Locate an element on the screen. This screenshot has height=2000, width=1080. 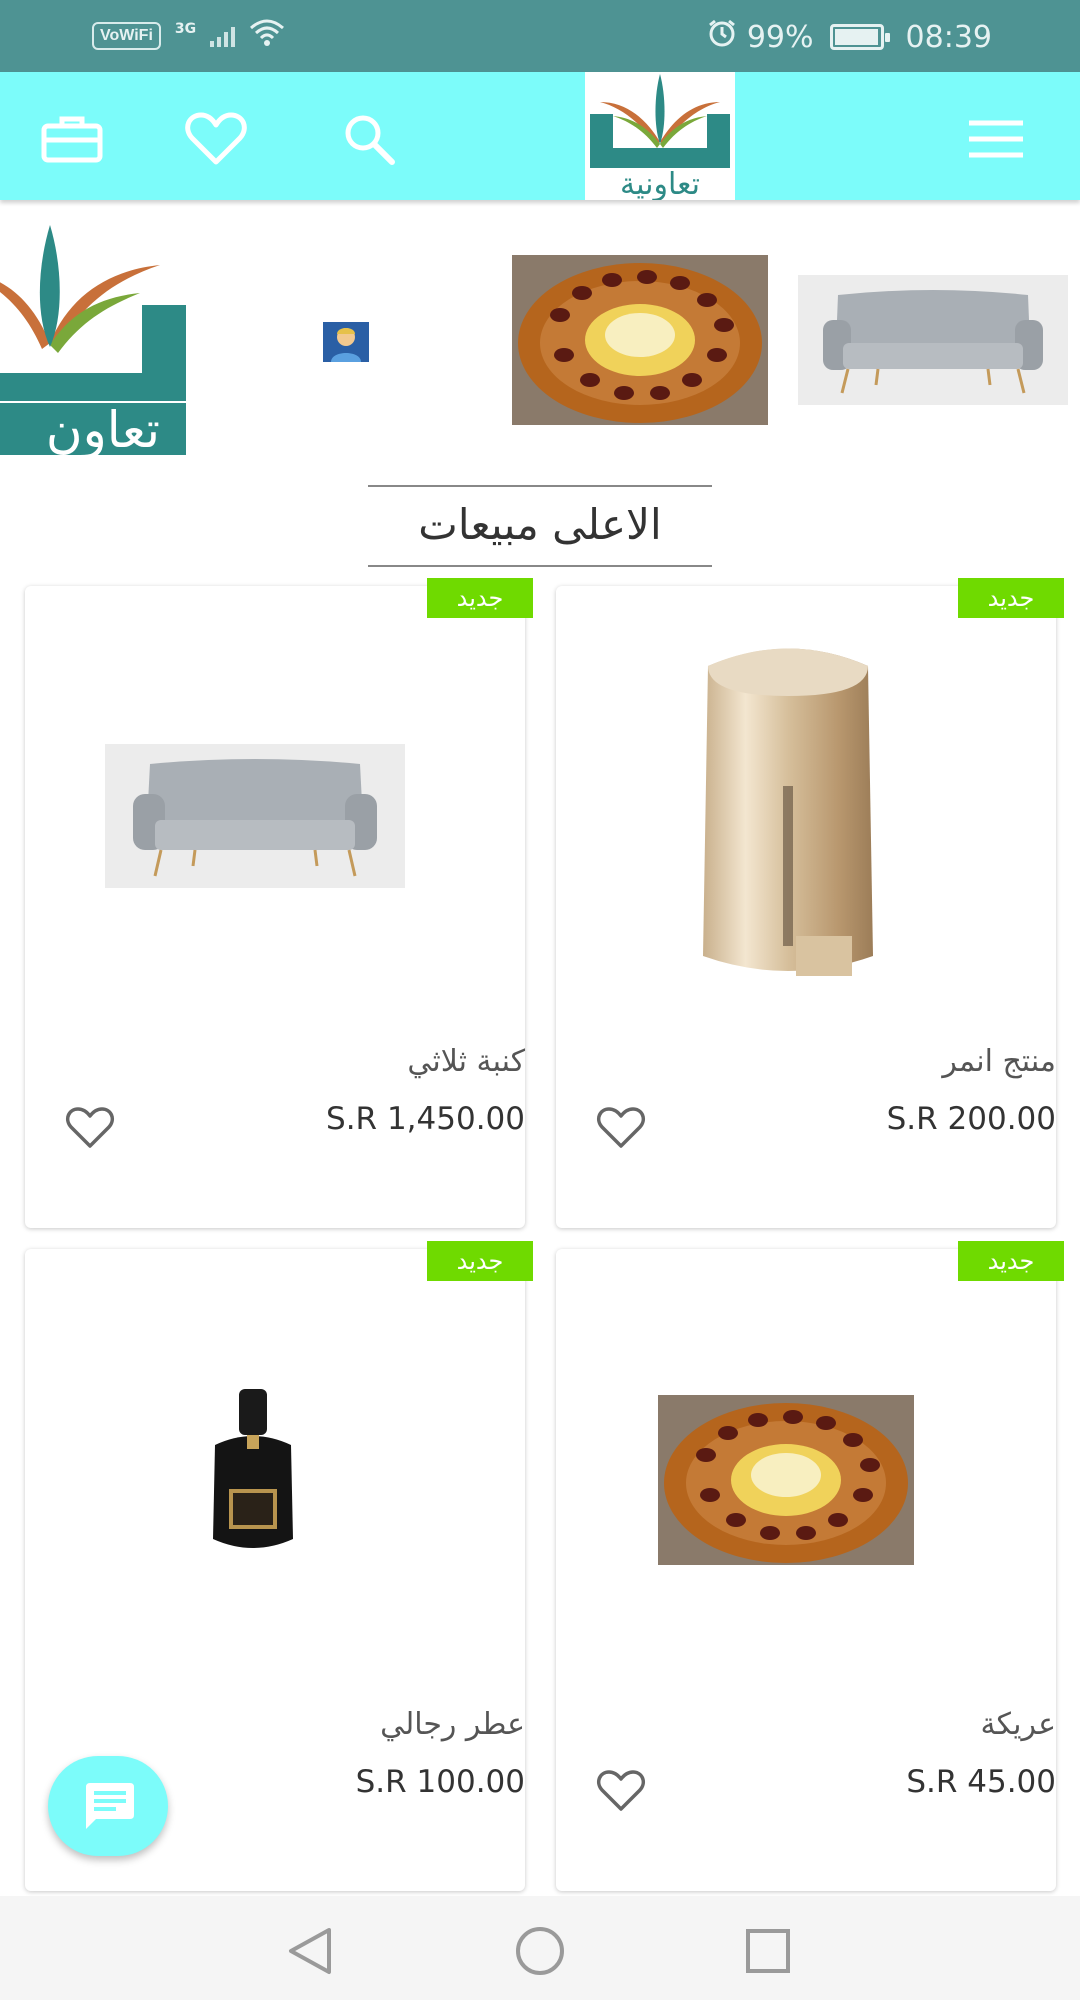
alarm-icon is located at coordinates (722, 37).